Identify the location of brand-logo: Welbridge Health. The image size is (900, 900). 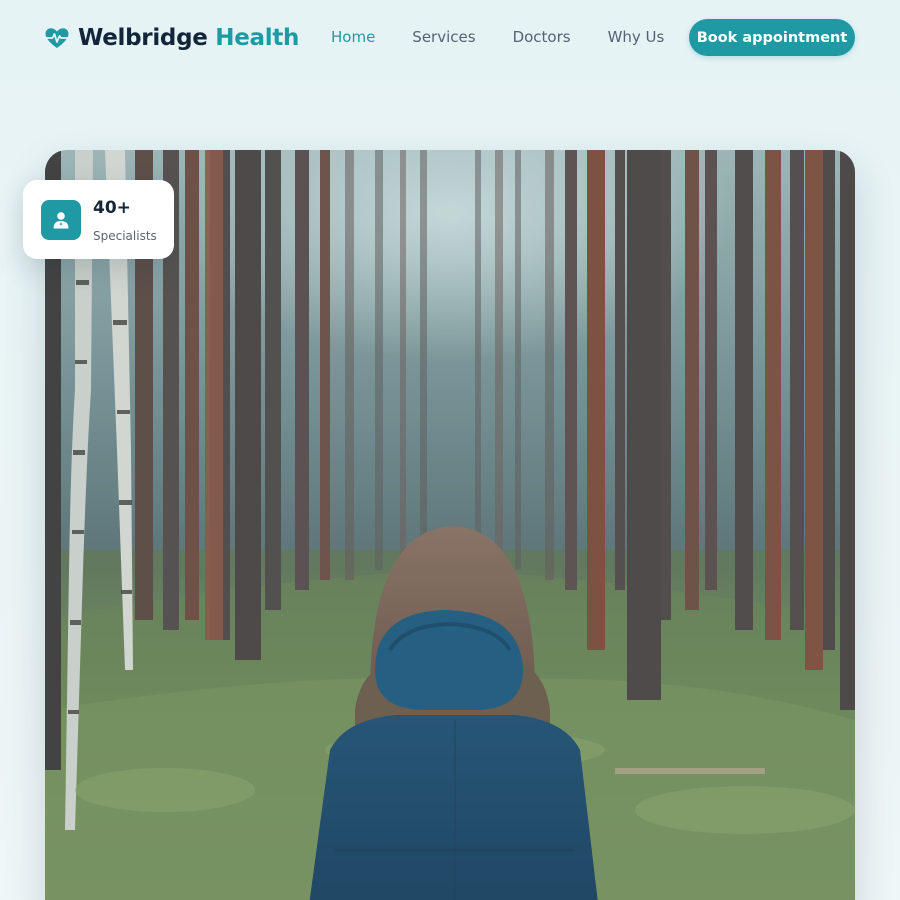
(171, 38).